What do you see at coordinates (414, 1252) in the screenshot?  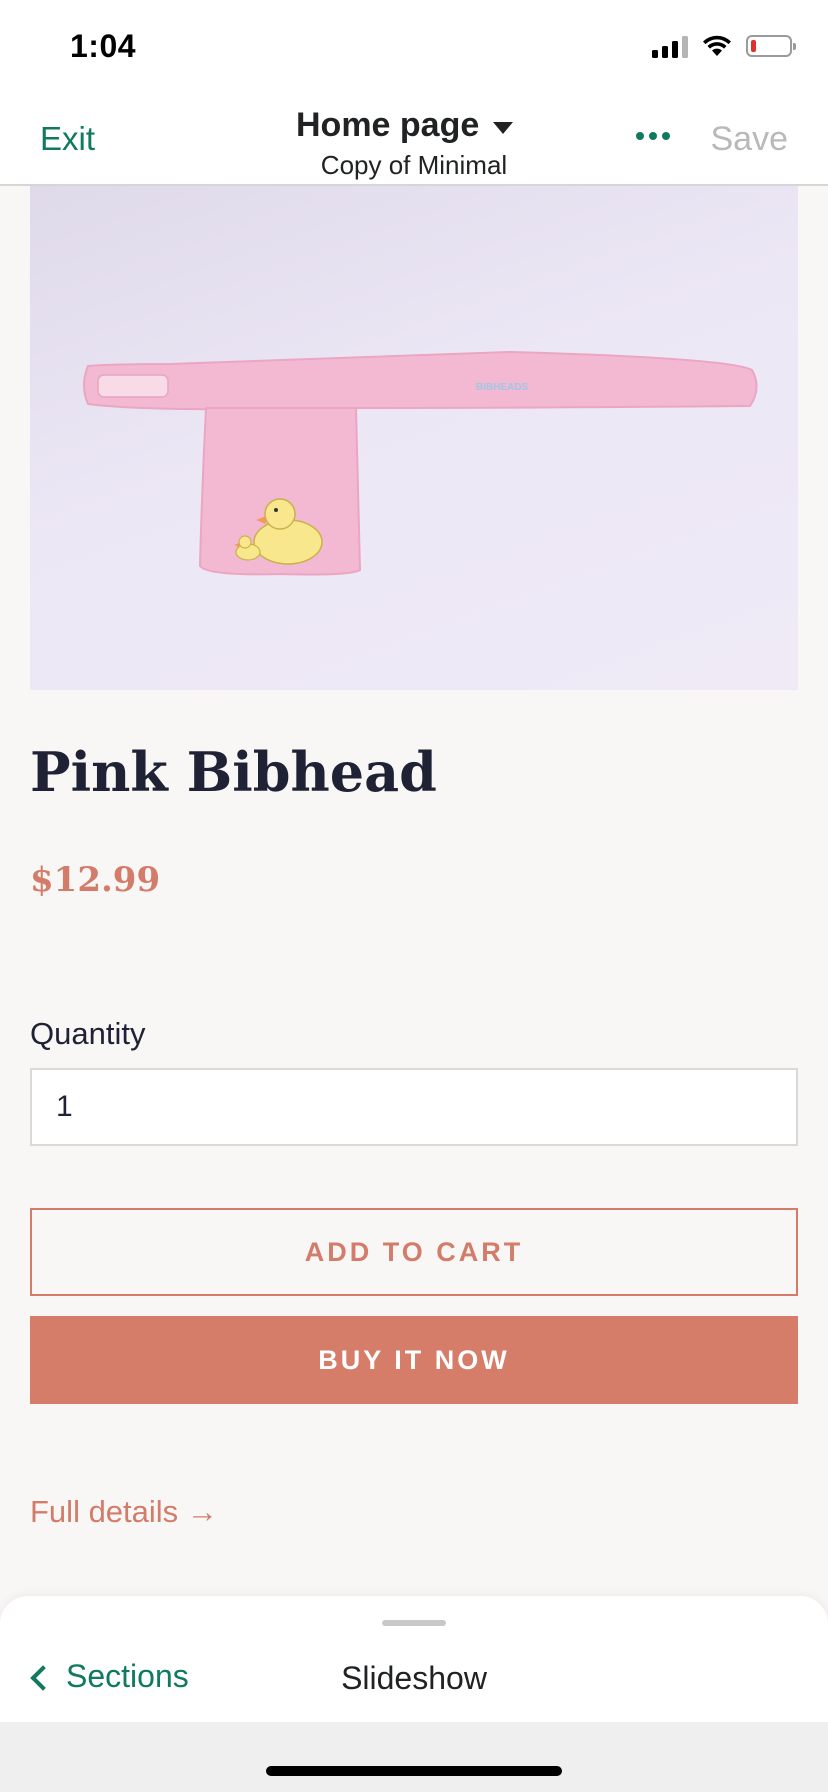 I see `add-to-cart-button: ADD TO CART` at bounding box center [414, 1252].